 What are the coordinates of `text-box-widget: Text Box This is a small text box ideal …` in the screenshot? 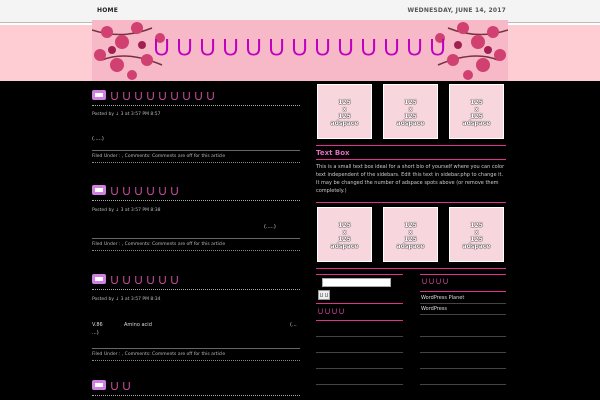 It's located at (411, 171).